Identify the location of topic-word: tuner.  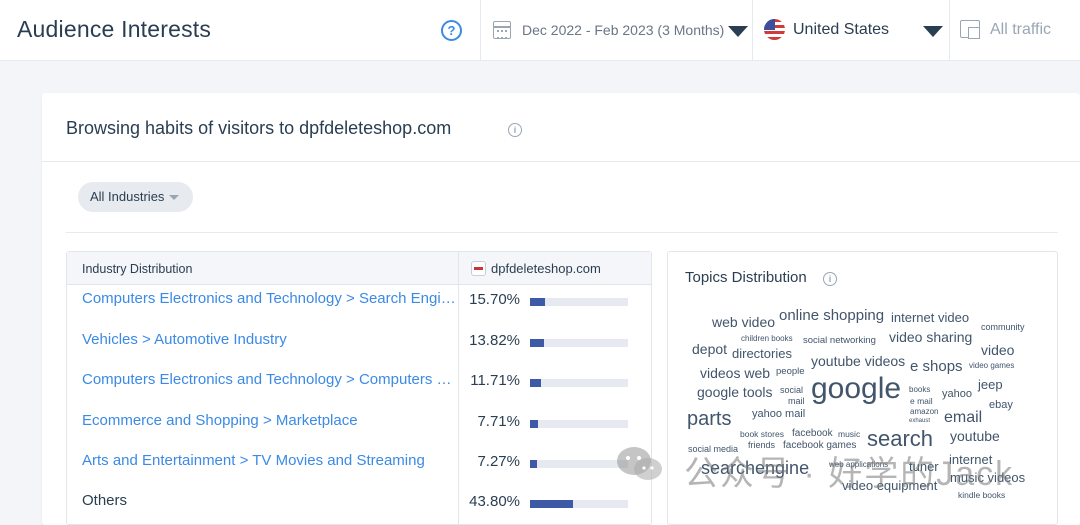
(924, 466).